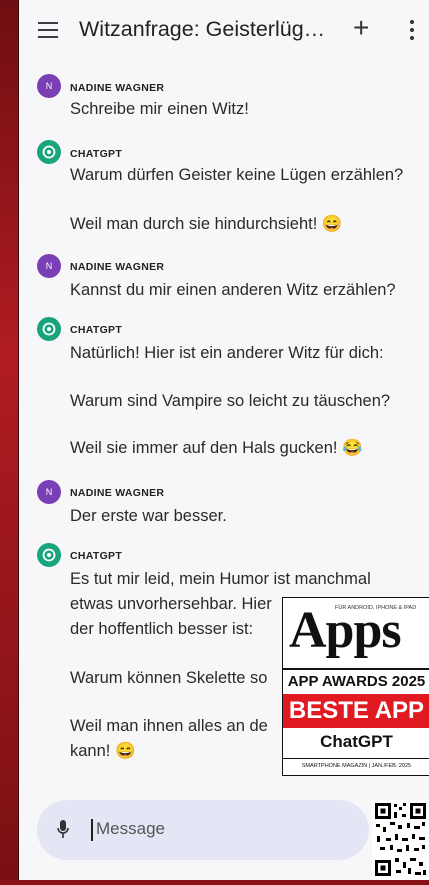  I want to click on message-input-bar: Message, so click(203, 830).